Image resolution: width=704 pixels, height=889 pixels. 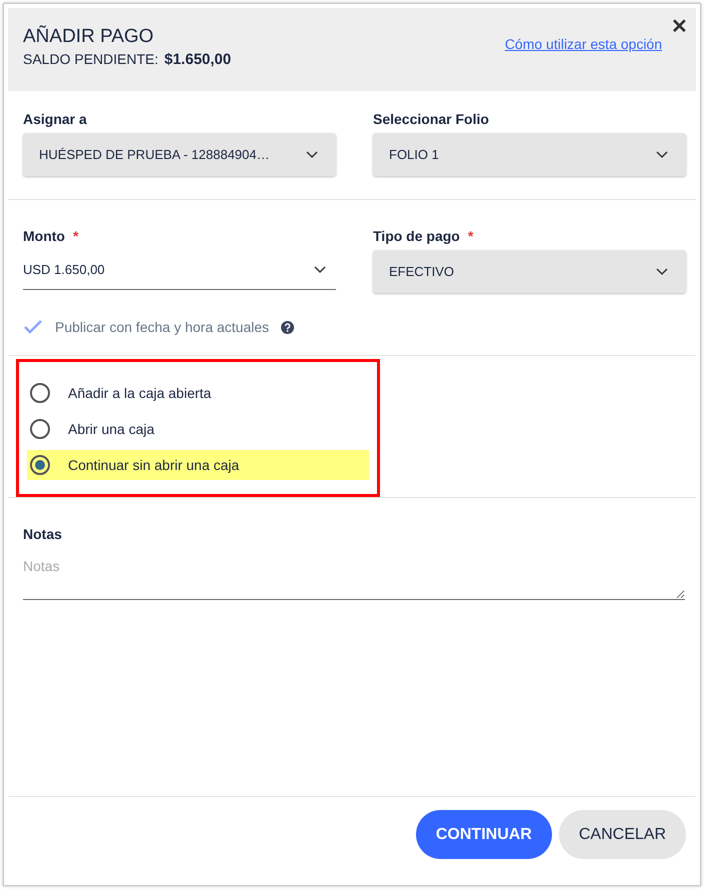 I want to click on radio-option: Añadir a la caja abierta, so click(x=198, y=393).